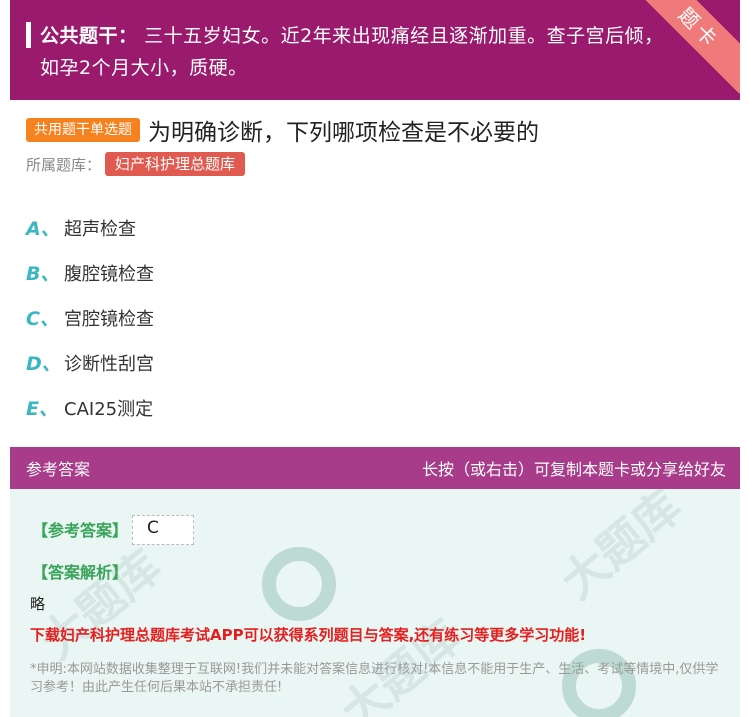 This screenshot has height=717, width=750. I want to click on question-header: 共用题干单选题 为明确诊断，下列哪项检查是不必要的, so click(282, 130).